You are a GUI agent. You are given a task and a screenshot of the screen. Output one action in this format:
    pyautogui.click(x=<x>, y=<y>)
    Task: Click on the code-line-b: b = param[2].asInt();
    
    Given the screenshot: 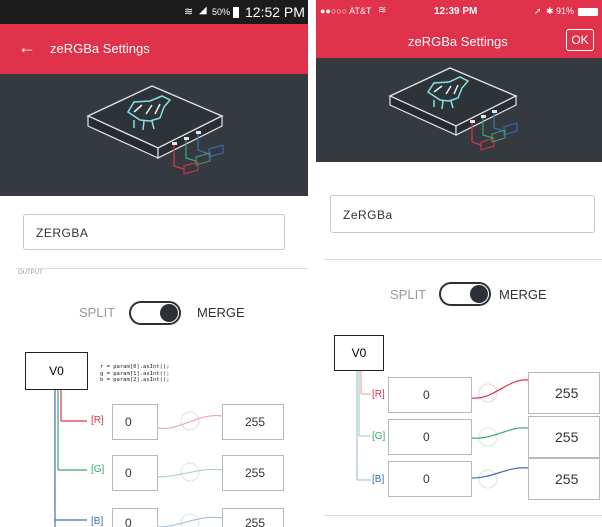 What is the action you would take?
    pyautogui.click(x=135, y=380)
    